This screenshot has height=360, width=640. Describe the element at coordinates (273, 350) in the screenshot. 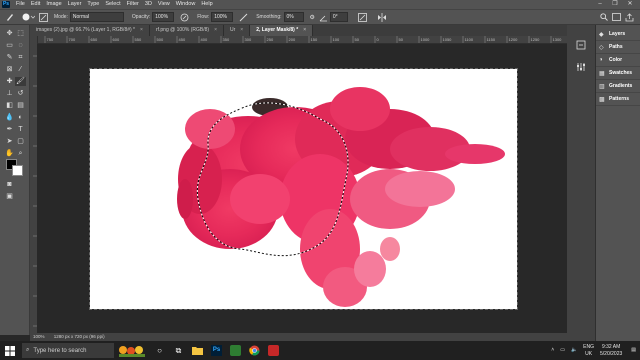

I see `screen-recorder-icon` at that location.